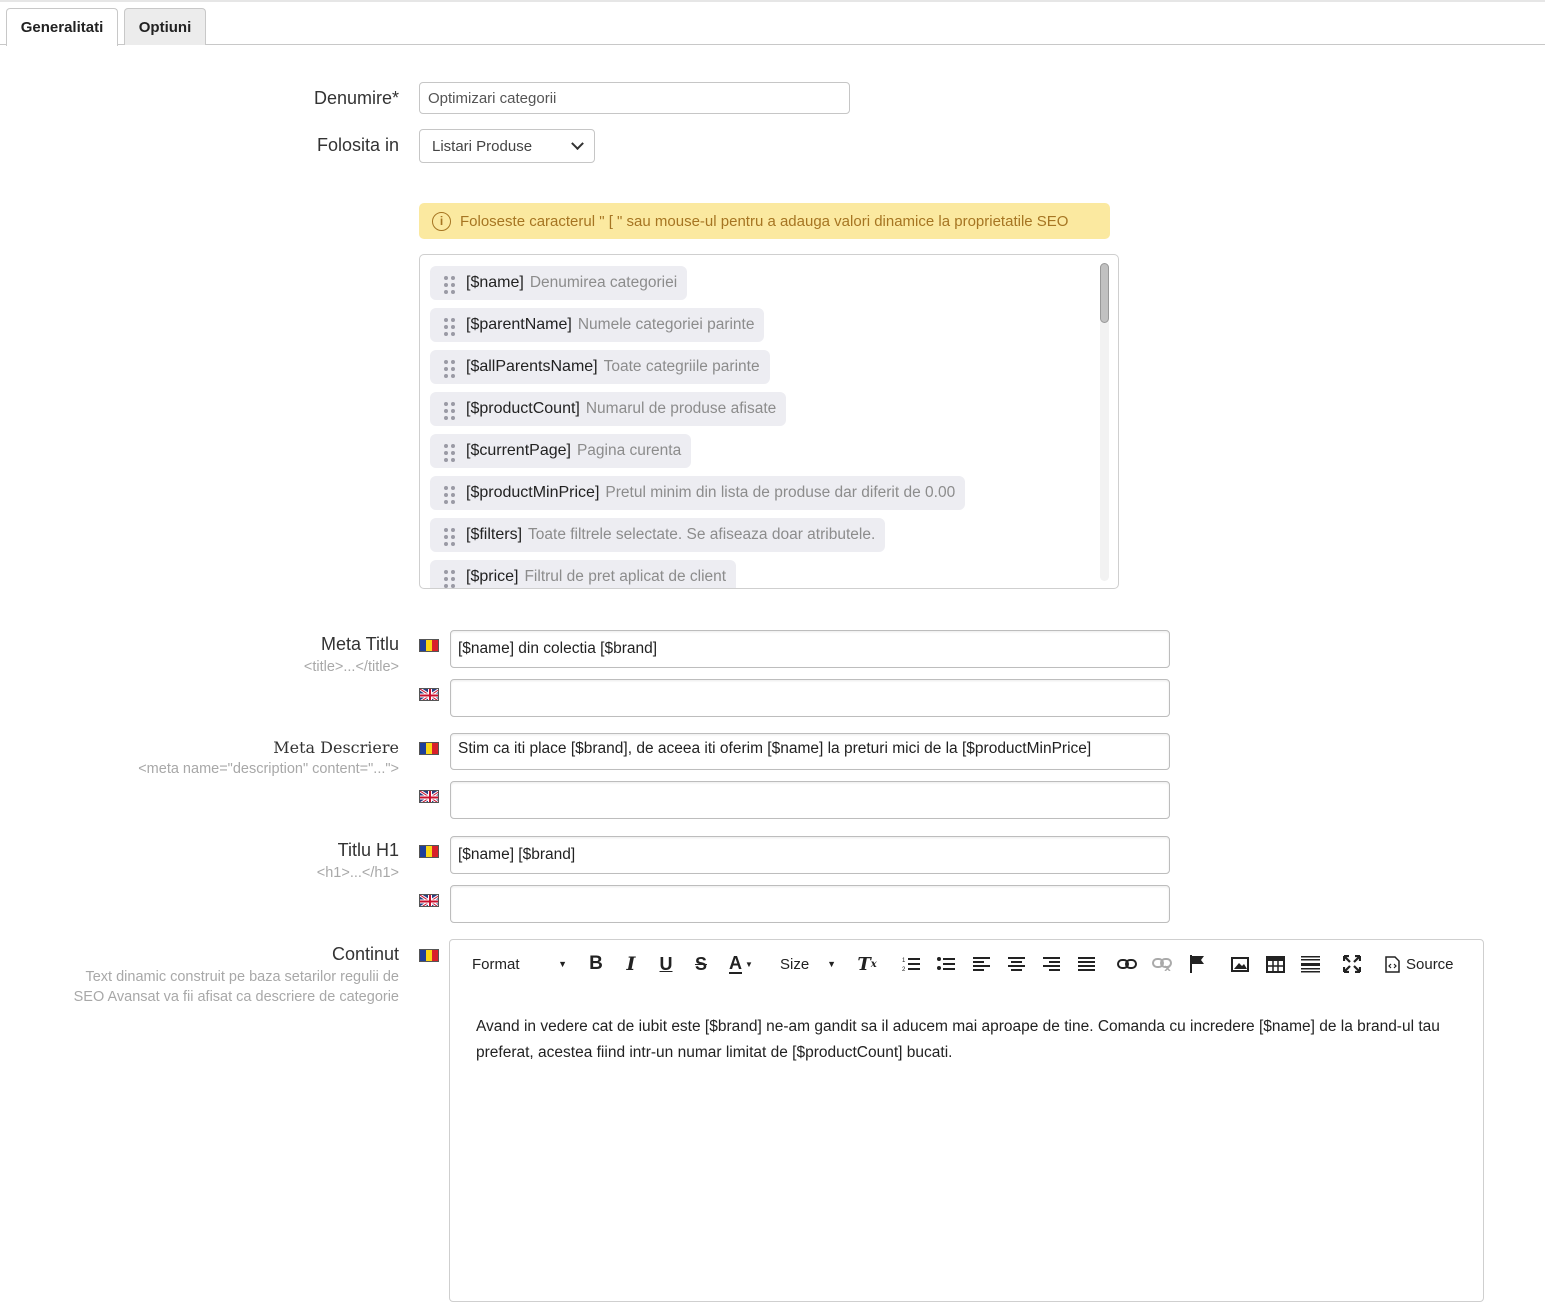 Image resolution: width=1545 pixels, height=1313 pixels. What do you see at coordinates (1240, 964) in the screenshot?
I see `image-icon` at bounding box center [1240, 964].